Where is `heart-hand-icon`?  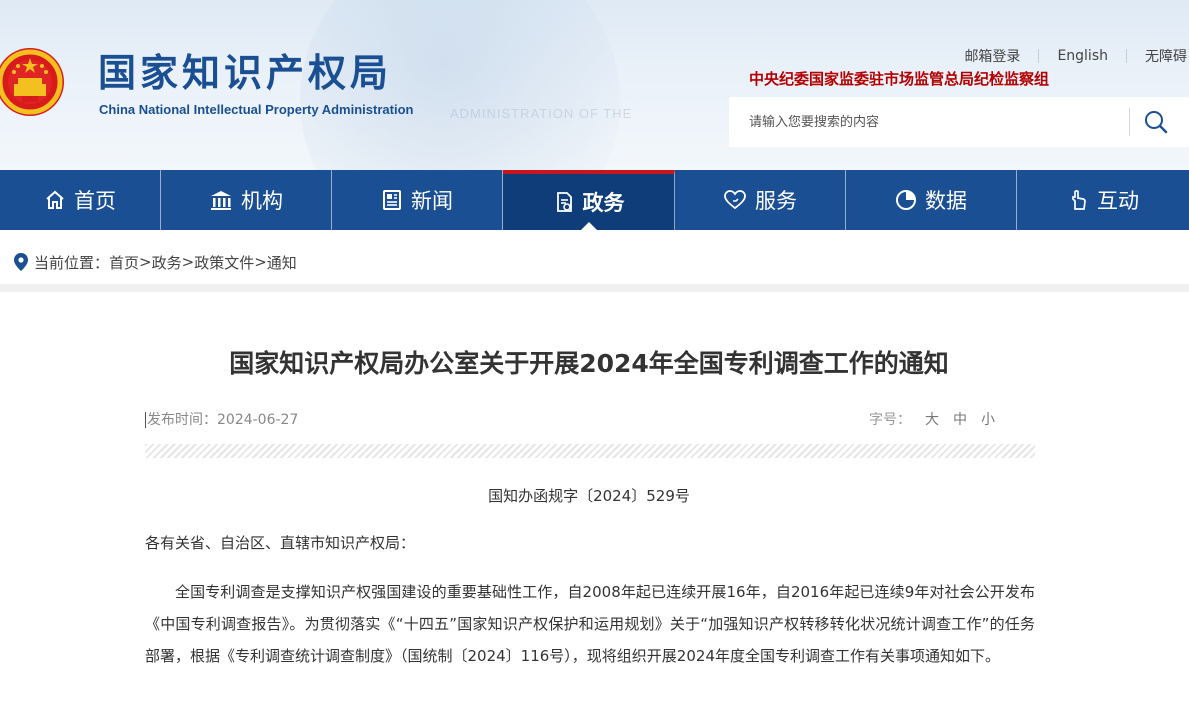
heart-hand-icon is located at coordinates (735, 200).